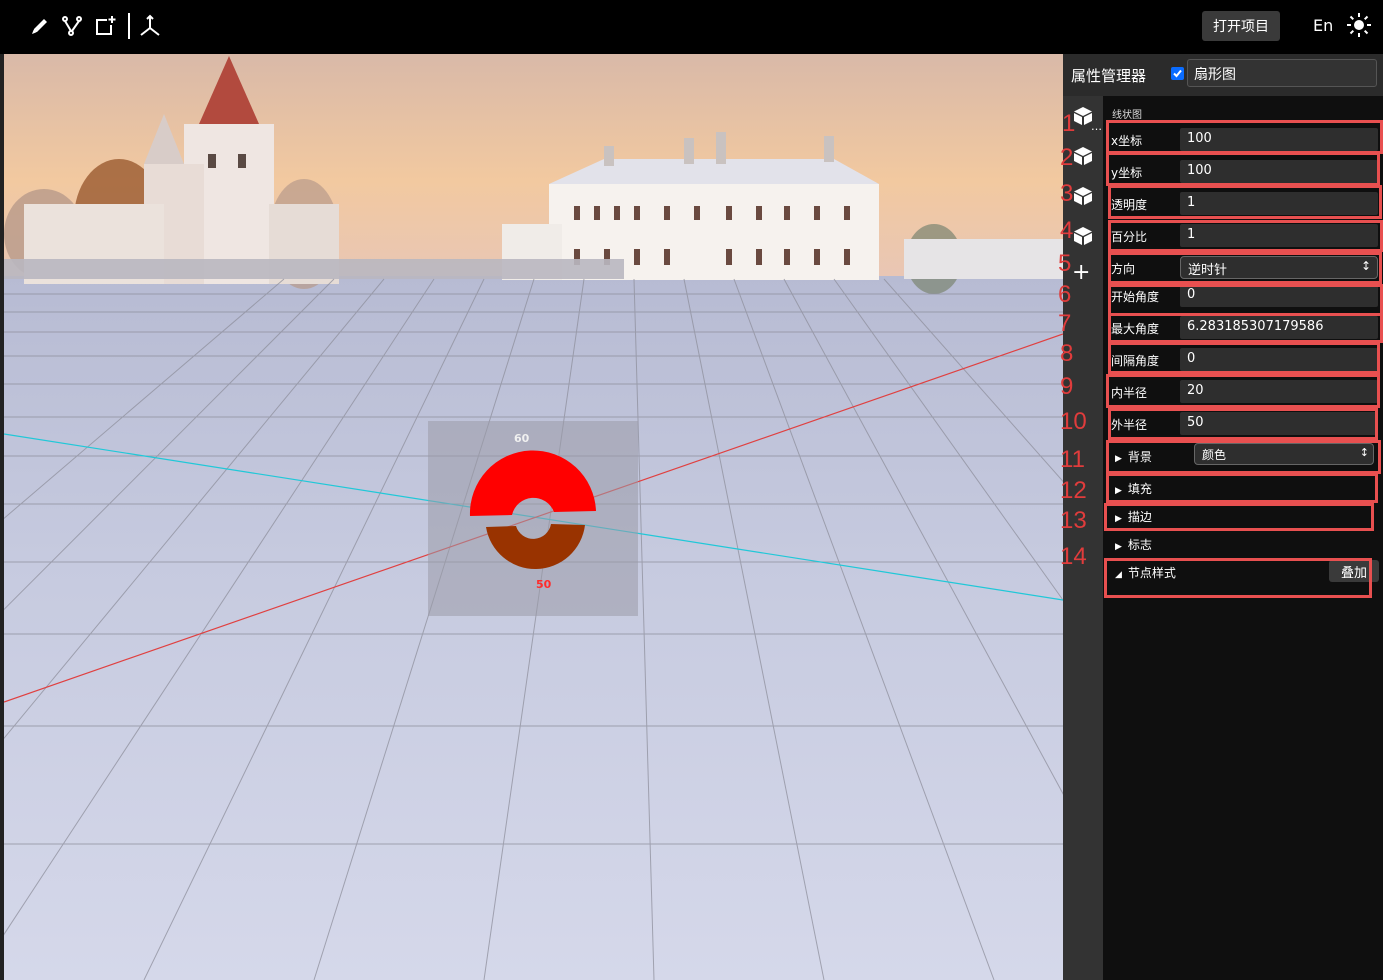 The height and width of the screenshot is (980, 1383). I want to click on axes-icon, so click(150, 26).